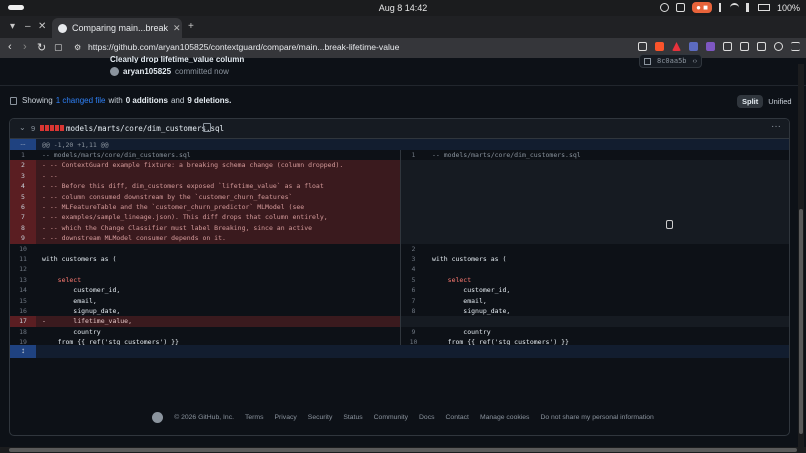 Image resolution: width=806 pixels, height=453 pixels. Describe the element at coordinates (647, 61) in the screenshot. I see `copy-sha-icon` at that location.